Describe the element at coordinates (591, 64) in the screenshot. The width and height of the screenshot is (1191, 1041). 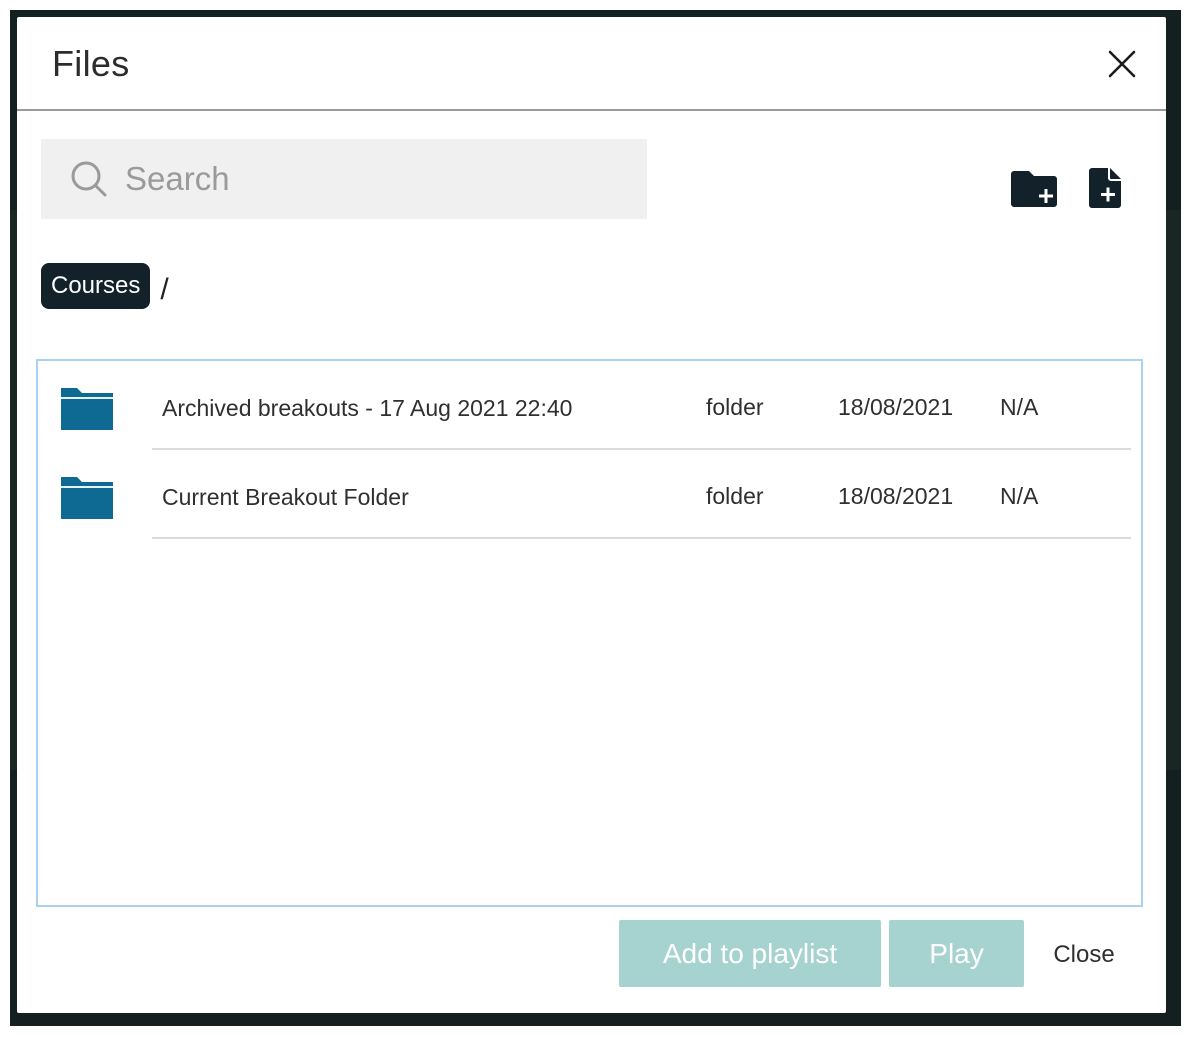
I see `dialog-header: Files` at that location.